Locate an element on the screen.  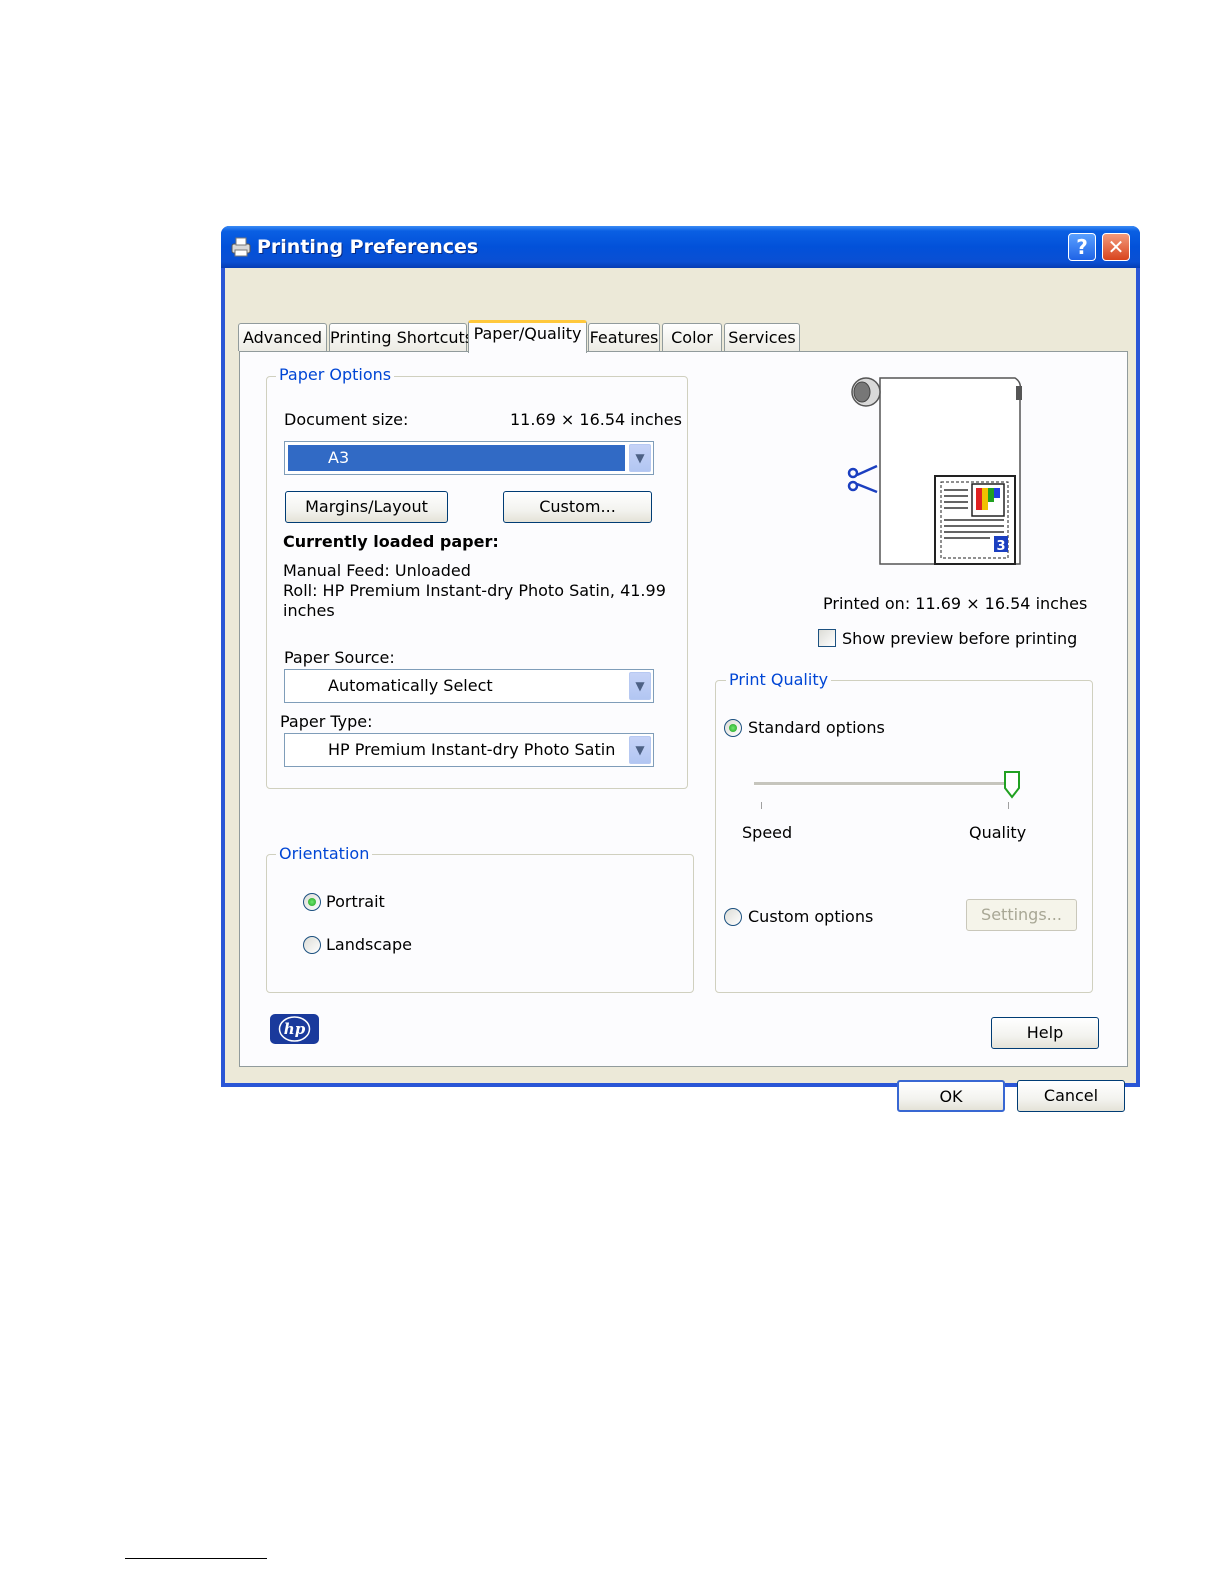
quality-slider-thumb is located at coordinates (1012, 785).